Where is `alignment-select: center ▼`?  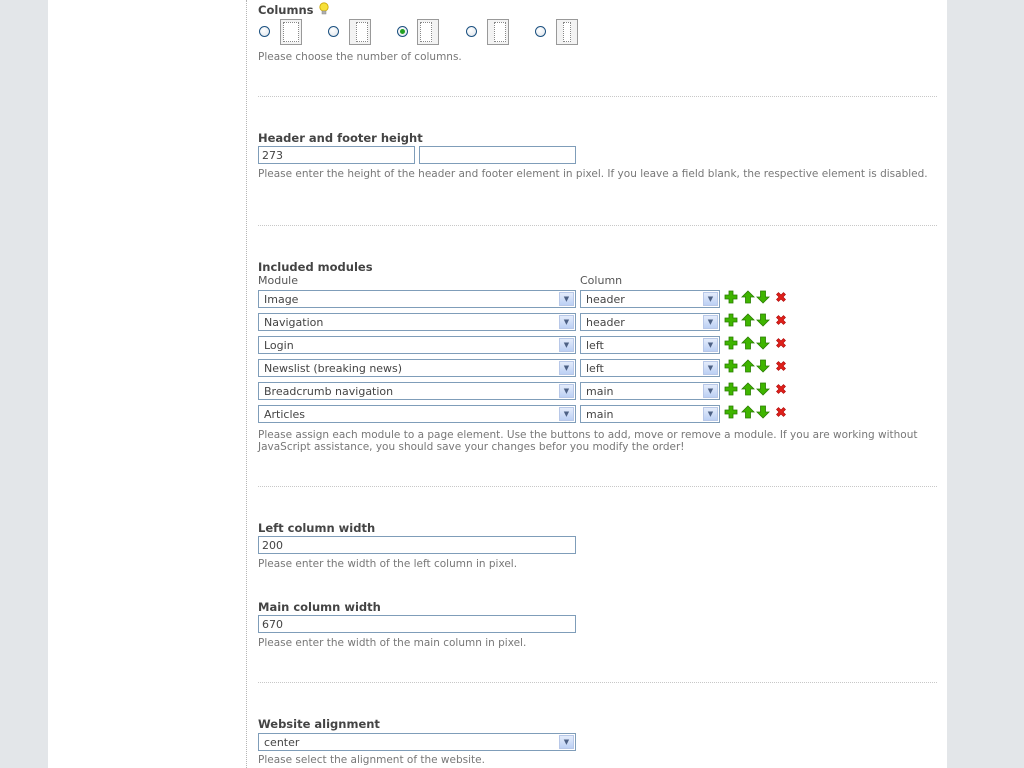
alignment-select: center ▼ is located at coordinates (417, 742).